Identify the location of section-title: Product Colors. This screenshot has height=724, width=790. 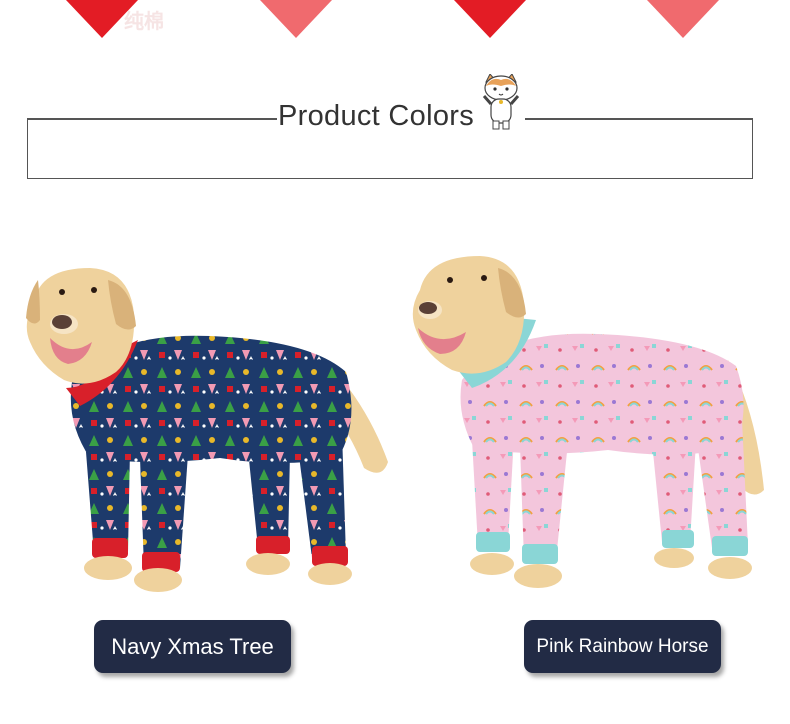
(376, 116).